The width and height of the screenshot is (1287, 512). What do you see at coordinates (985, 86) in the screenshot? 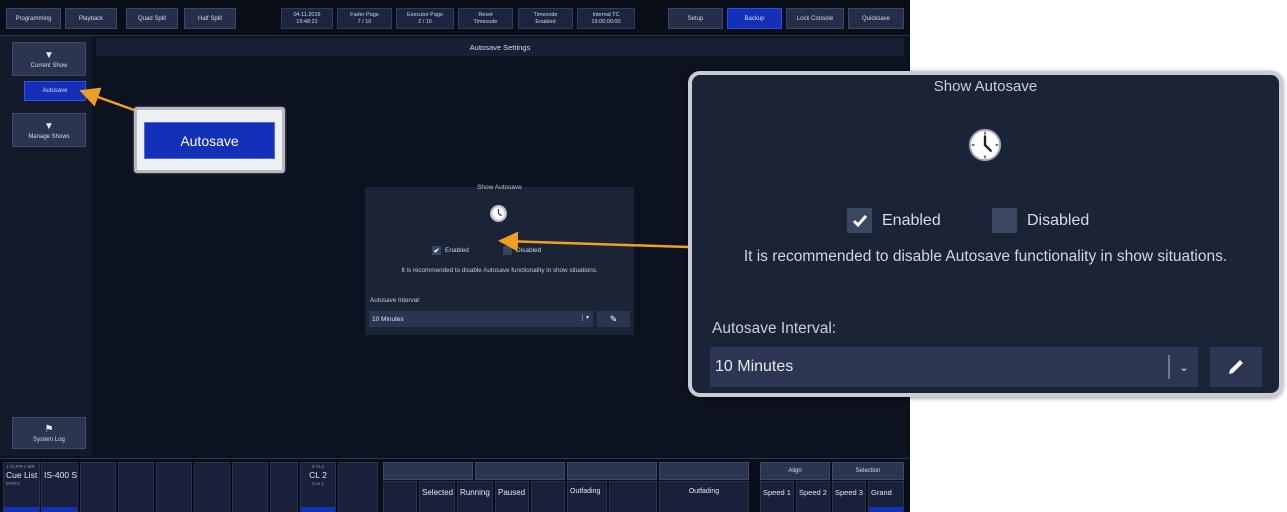
I see `zoom-title: Show Autosave` at bounding box center [985, 86].